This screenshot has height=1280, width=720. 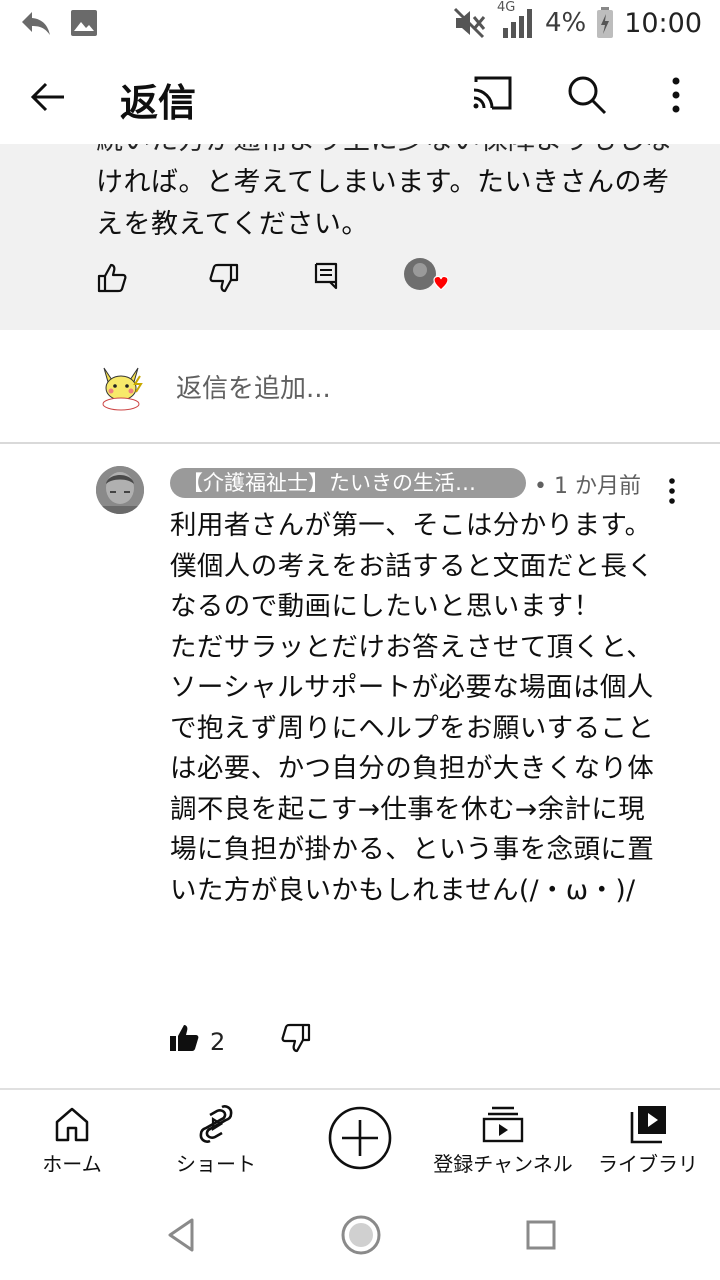 I want to click on search-icon, so click(x=587, y=95).